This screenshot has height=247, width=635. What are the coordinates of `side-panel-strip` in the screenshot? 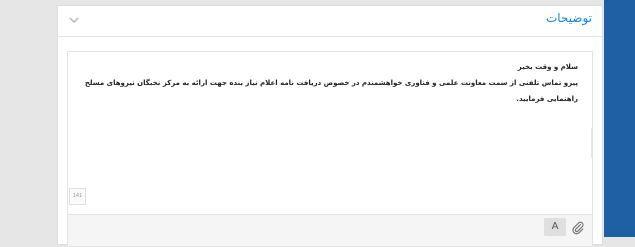 It's located at (619, 118).